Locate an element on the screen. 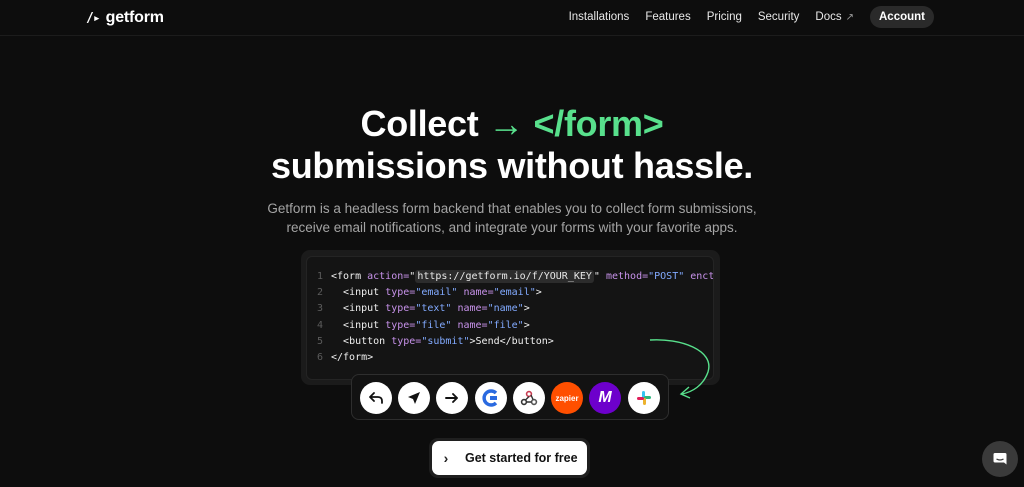 This screenshot has height=487, width=1024. line-number: 4 is located at coordinates (320, 325).